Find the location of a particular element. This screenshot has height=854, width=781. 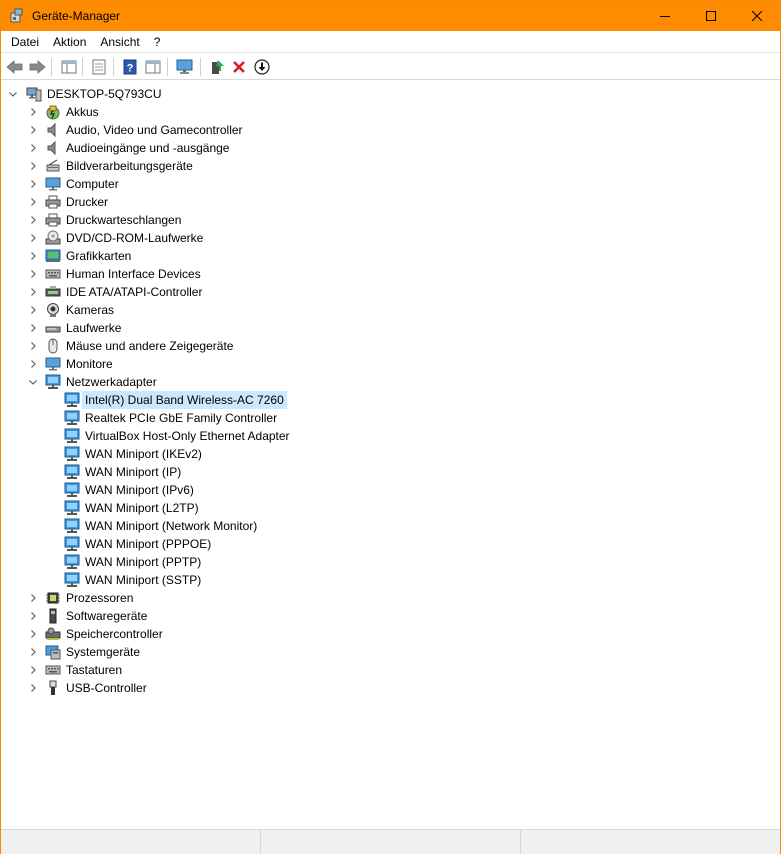

network-adapter-item: Realtek PCIe GbE Family Controller is located at coordinates (387, 418).